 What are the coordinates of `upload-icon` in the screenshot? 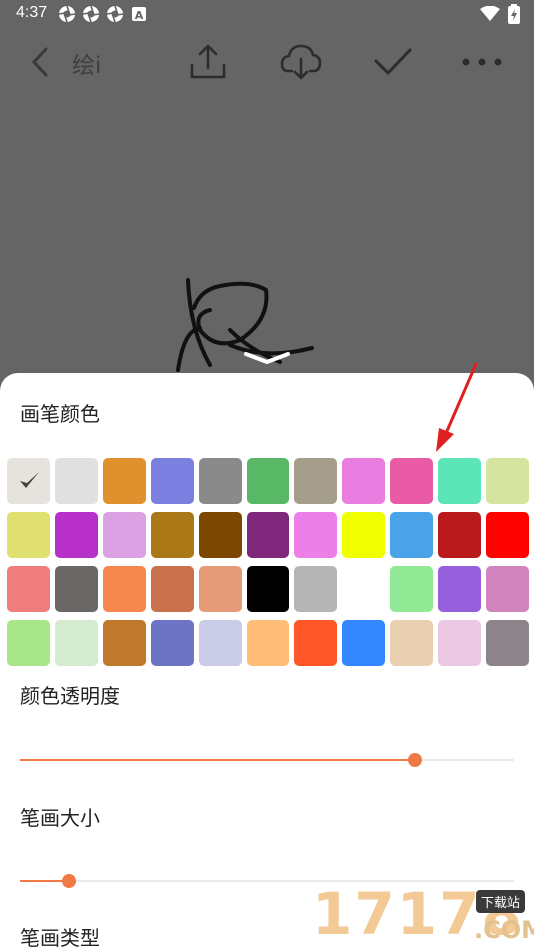 It's located at (208, 61).